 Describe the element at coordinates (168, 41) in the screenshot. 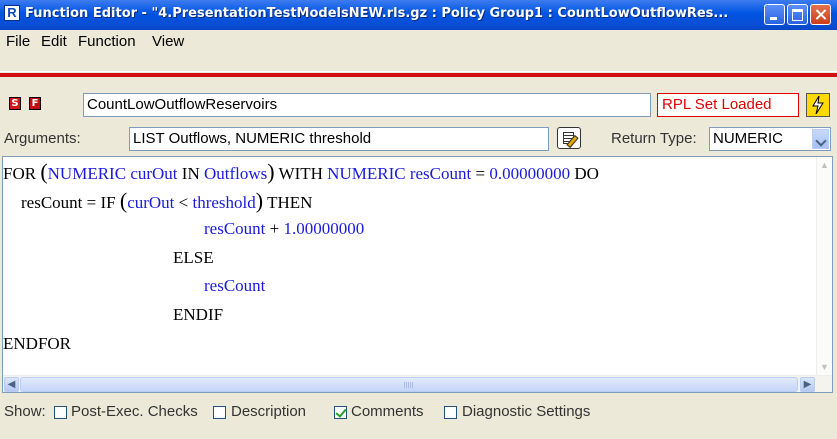

I see `menu-view: View` at that location.